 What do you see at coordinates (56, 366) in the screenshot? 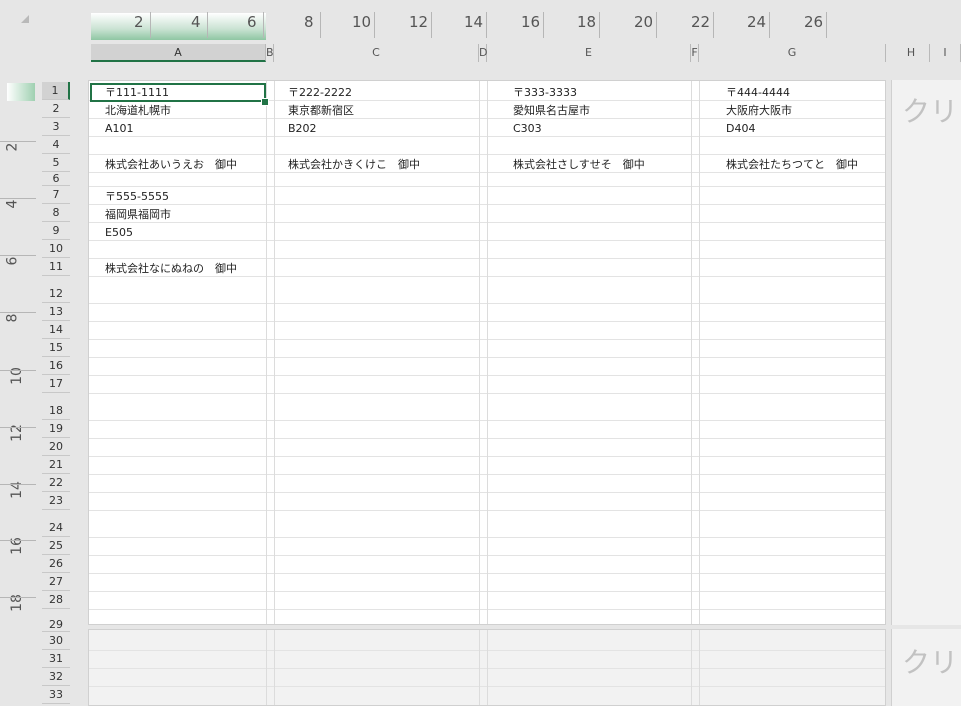
I see `row-header-16: 16` at bounding box center [56, 366].